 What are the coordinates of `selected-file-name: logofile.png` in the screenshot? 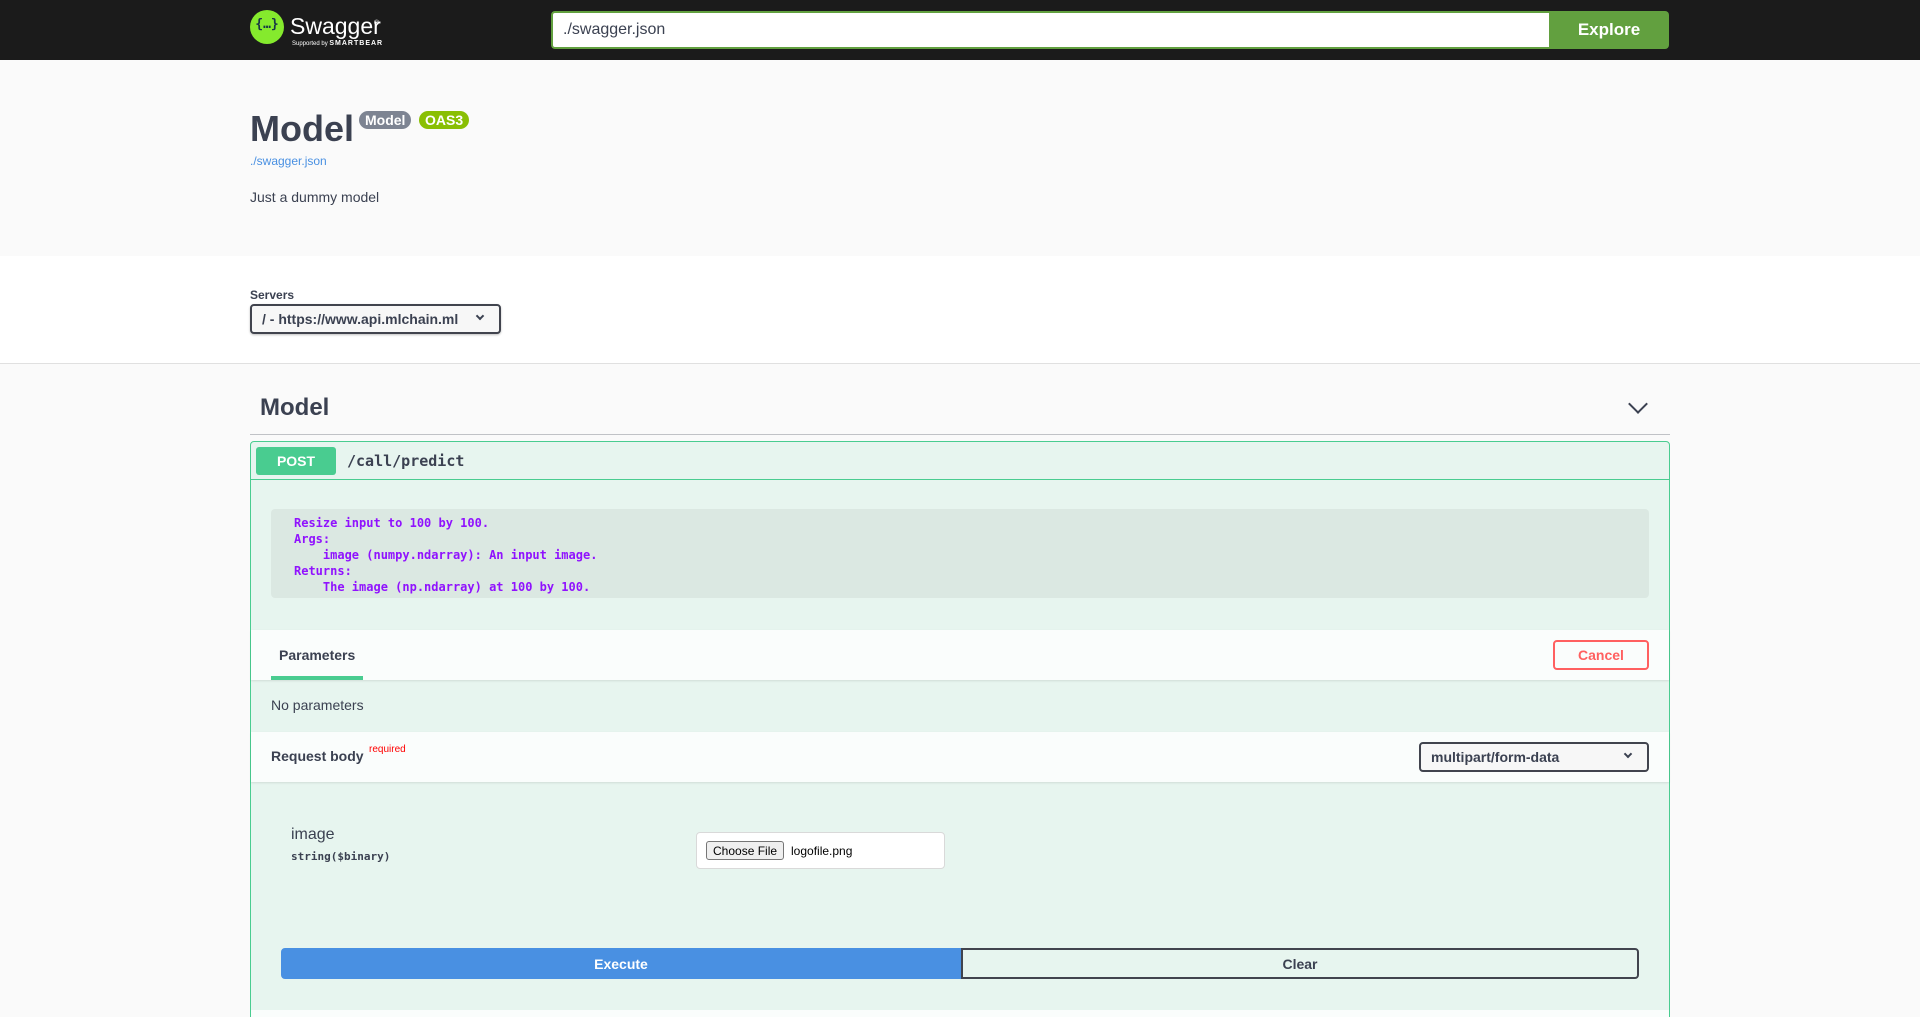 It's located at (822, 851).